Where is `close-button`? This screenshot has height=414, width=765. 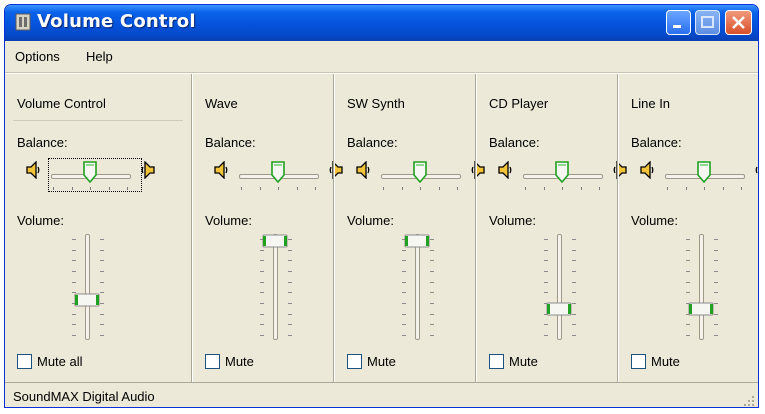
close-button is located at coordinates (738, 22).